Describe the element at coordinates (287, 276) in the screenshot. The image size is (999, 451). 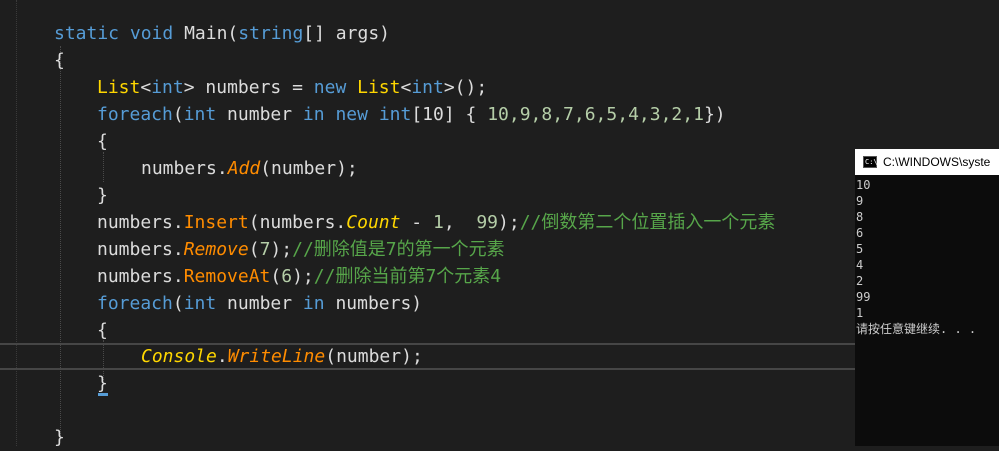
I see `code-token: 6` at that location.